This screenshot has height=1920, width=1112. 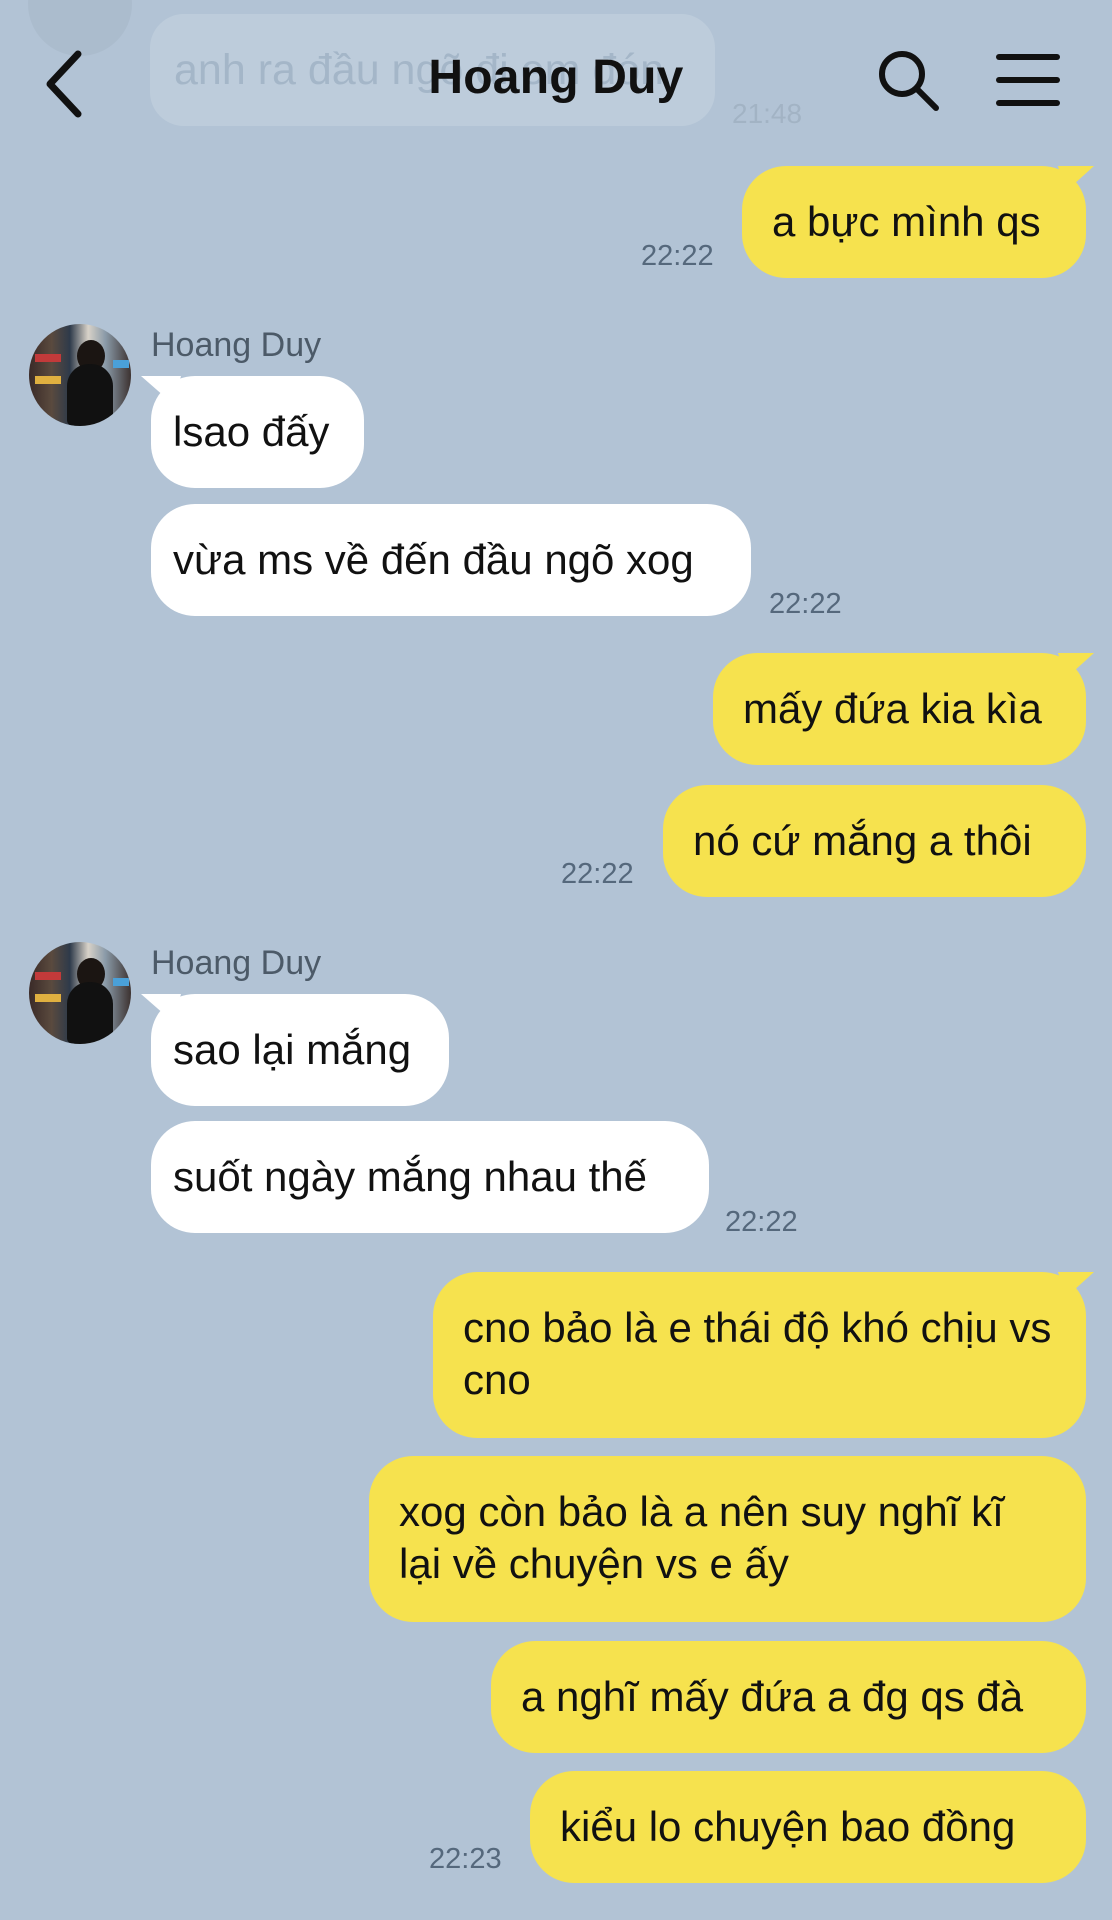 What do you see at coordinates (914, 222) in the screenshot?
I see `outgoing-message: a bực mình qs` at bounding box center [914, 222].